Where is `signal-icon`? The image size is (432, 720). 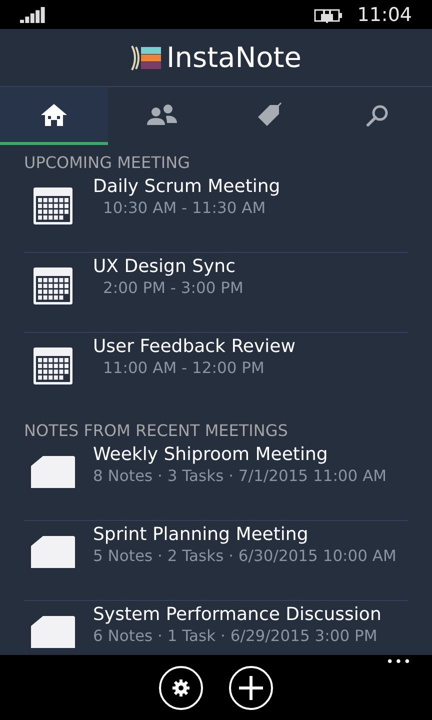 signal-icon is located at coordinates (33, 14).